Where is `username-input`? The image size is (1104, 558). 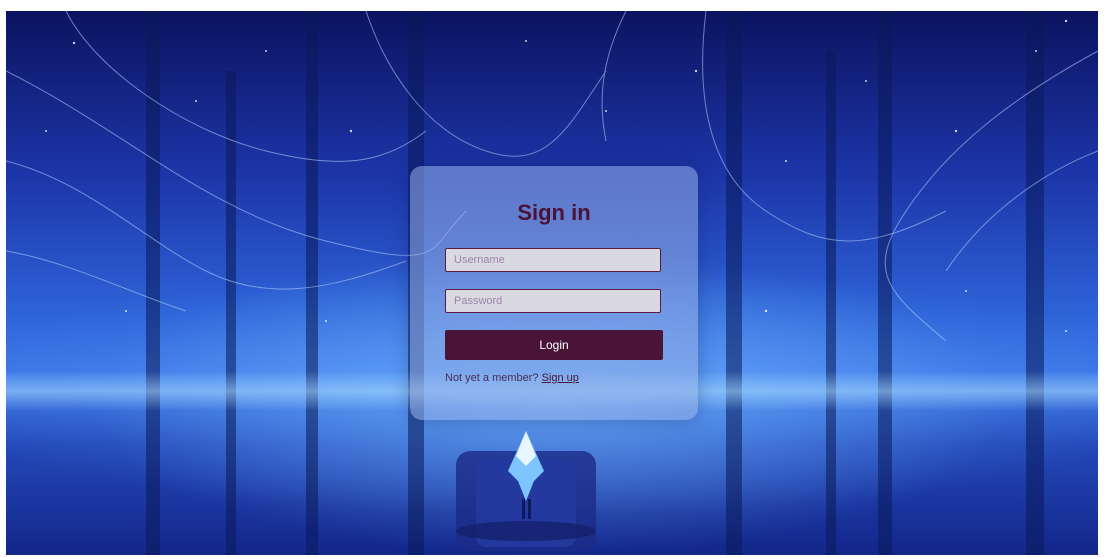
username-input is located at coordinates (553, 260).